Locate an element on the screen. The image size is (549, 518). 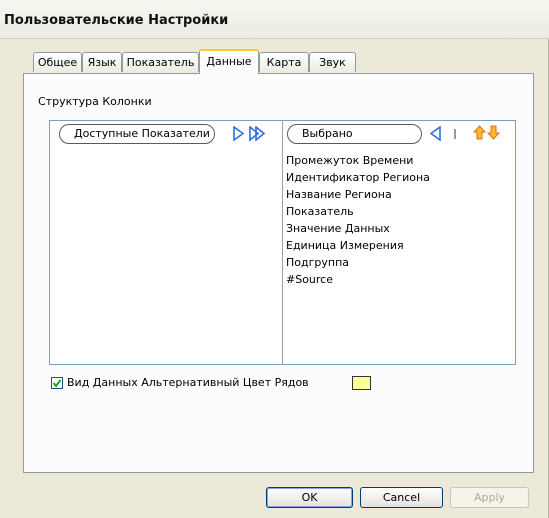
tab-sound: Звук is located at coordinates (332, 62).